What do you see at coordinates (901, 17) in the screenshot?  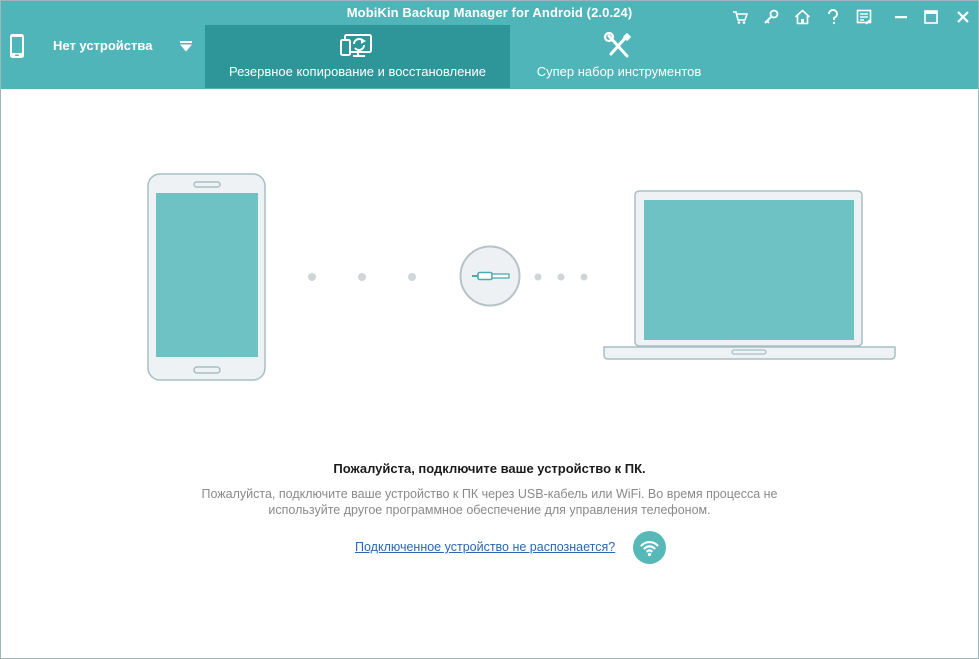 I see `minimize-icon` at bounding box center [901, 17].